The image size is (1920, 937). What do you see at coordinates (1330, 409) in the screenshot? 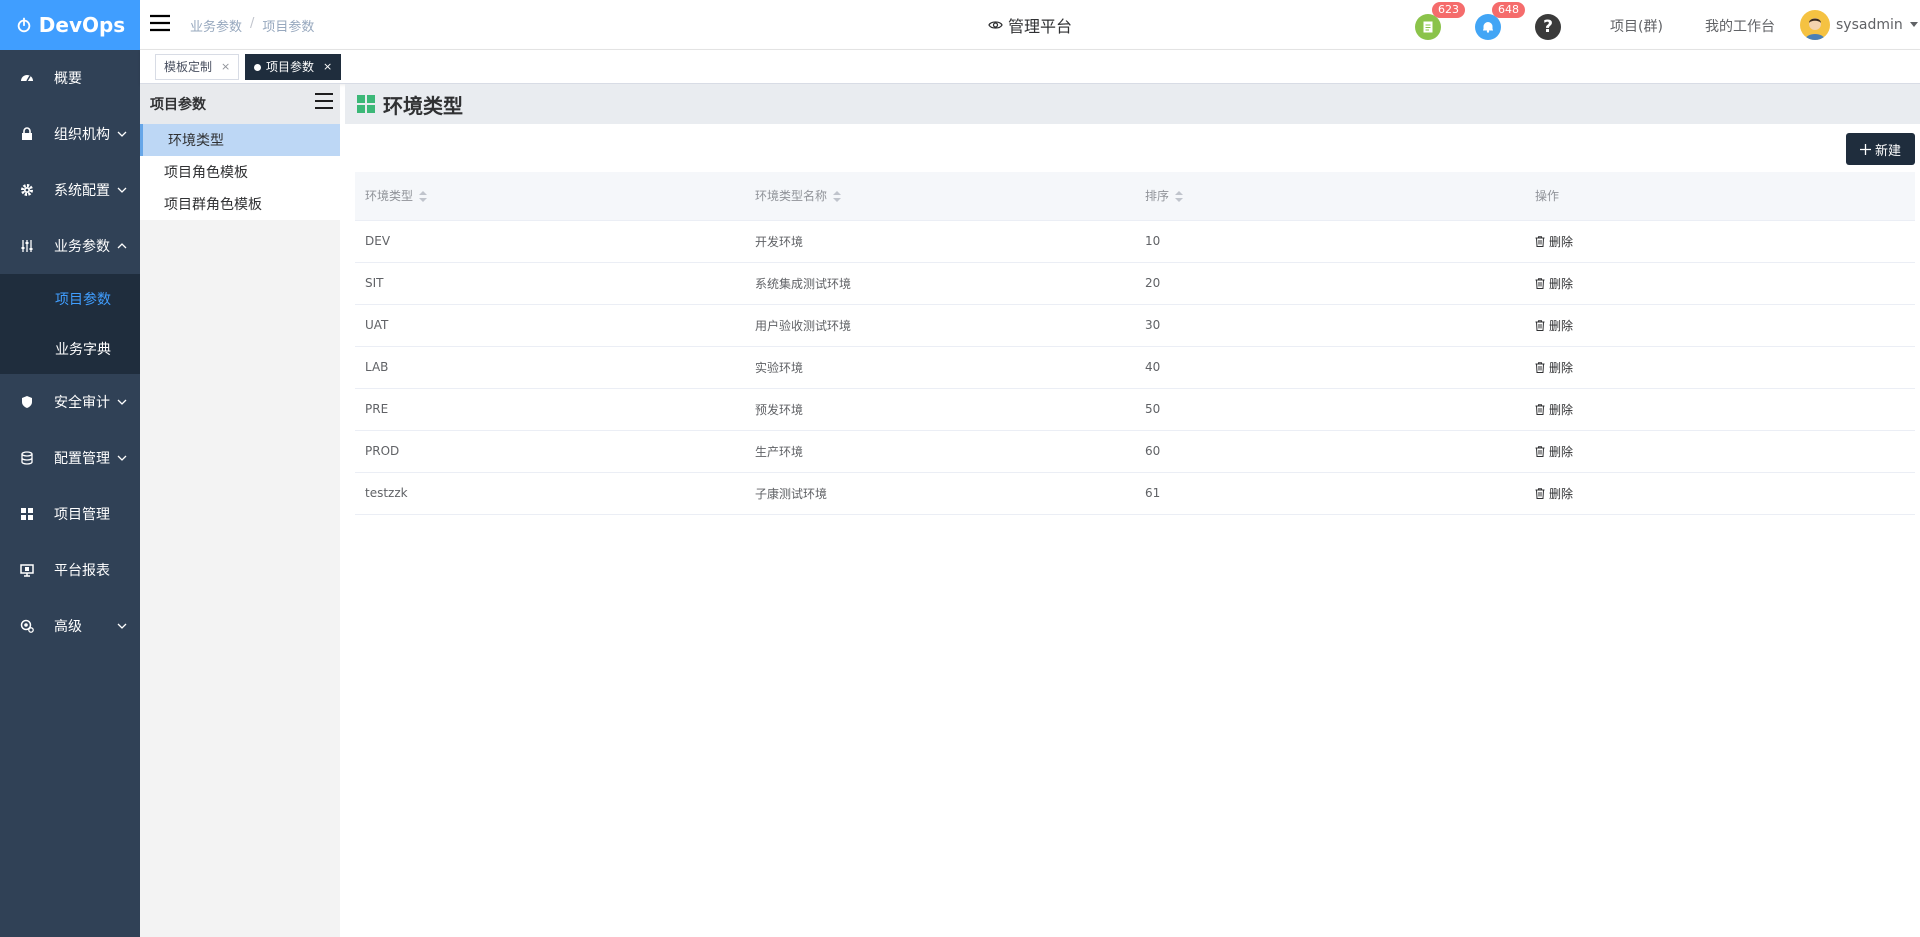
I see `cell-order: 50` at bounding box center [1330, 409].